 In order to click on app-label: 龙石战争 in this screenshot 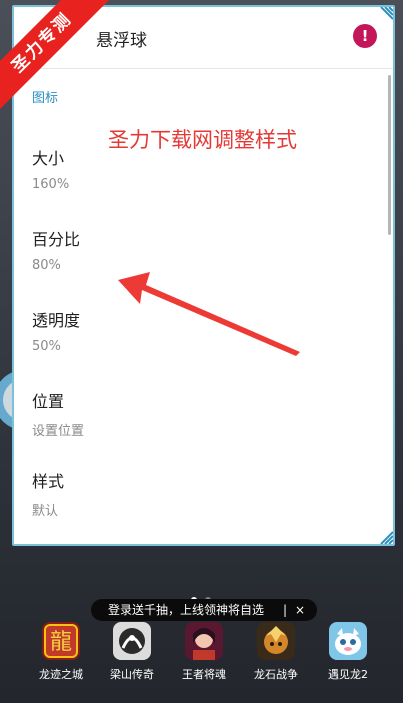, I will do `click(276, 674)`.